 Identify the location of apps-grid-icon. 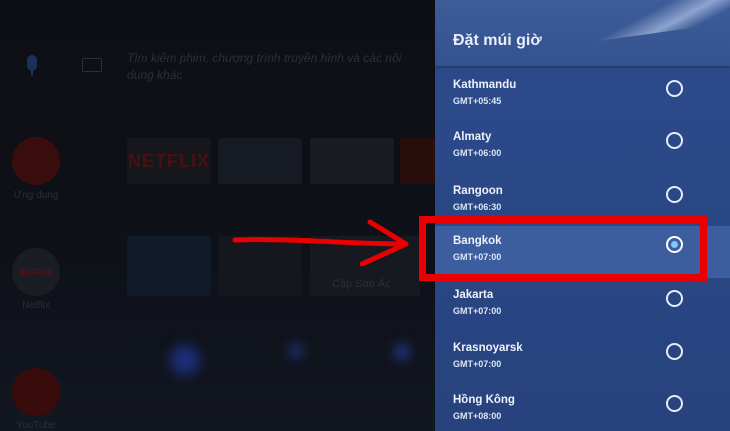
(36, 161).